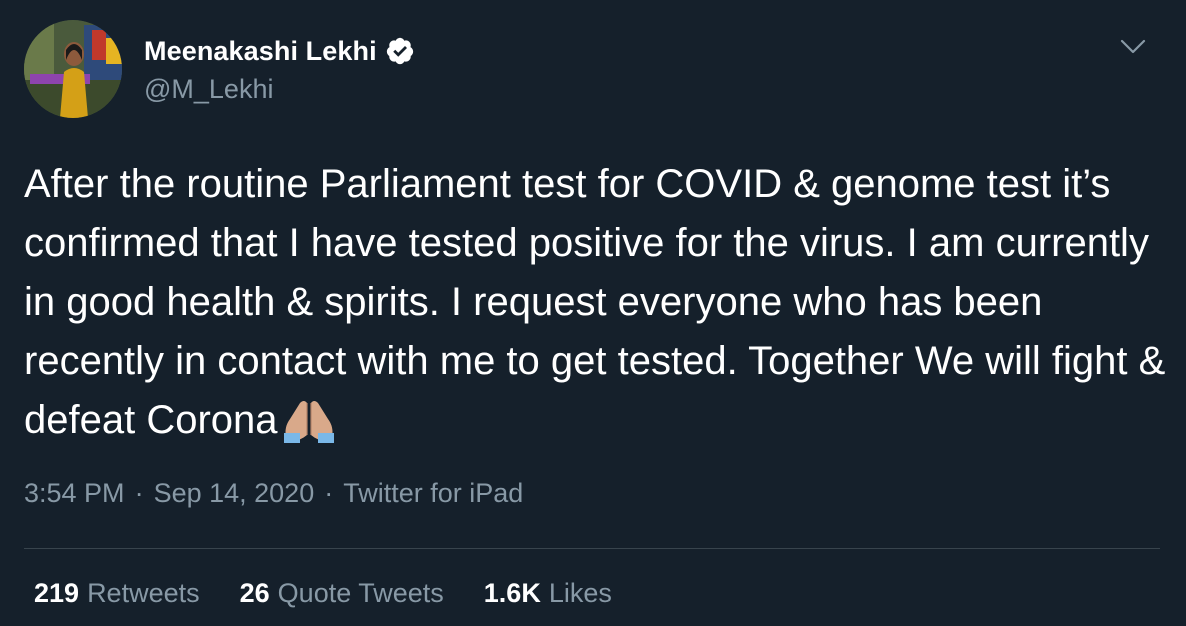 This screenshot has height=626, width=1186. I want to click on divider, so click(592, 548).